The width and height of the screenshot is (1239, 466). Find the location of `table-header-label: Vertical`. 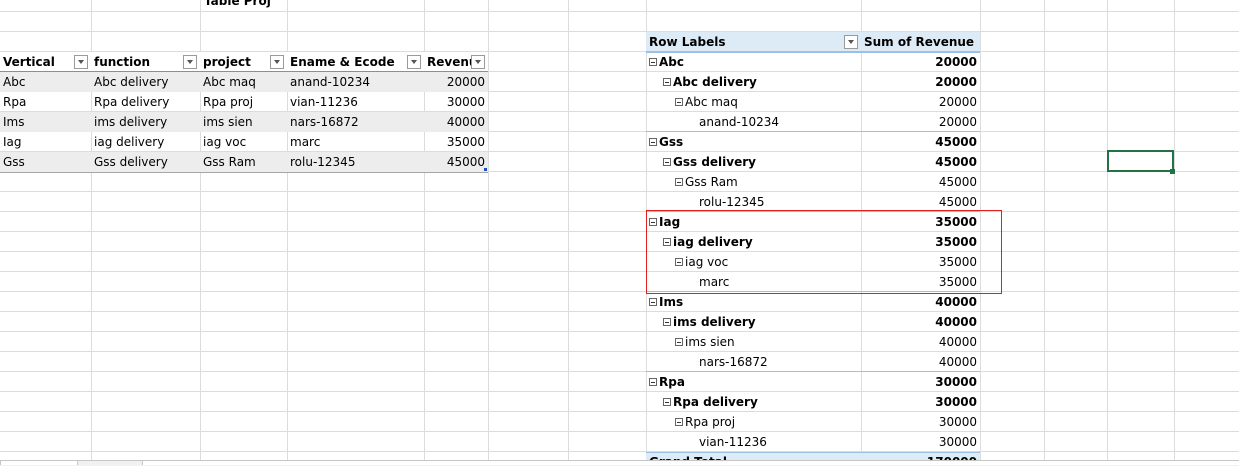

table-header-label: Vertical is located at coordinates (29, 62).